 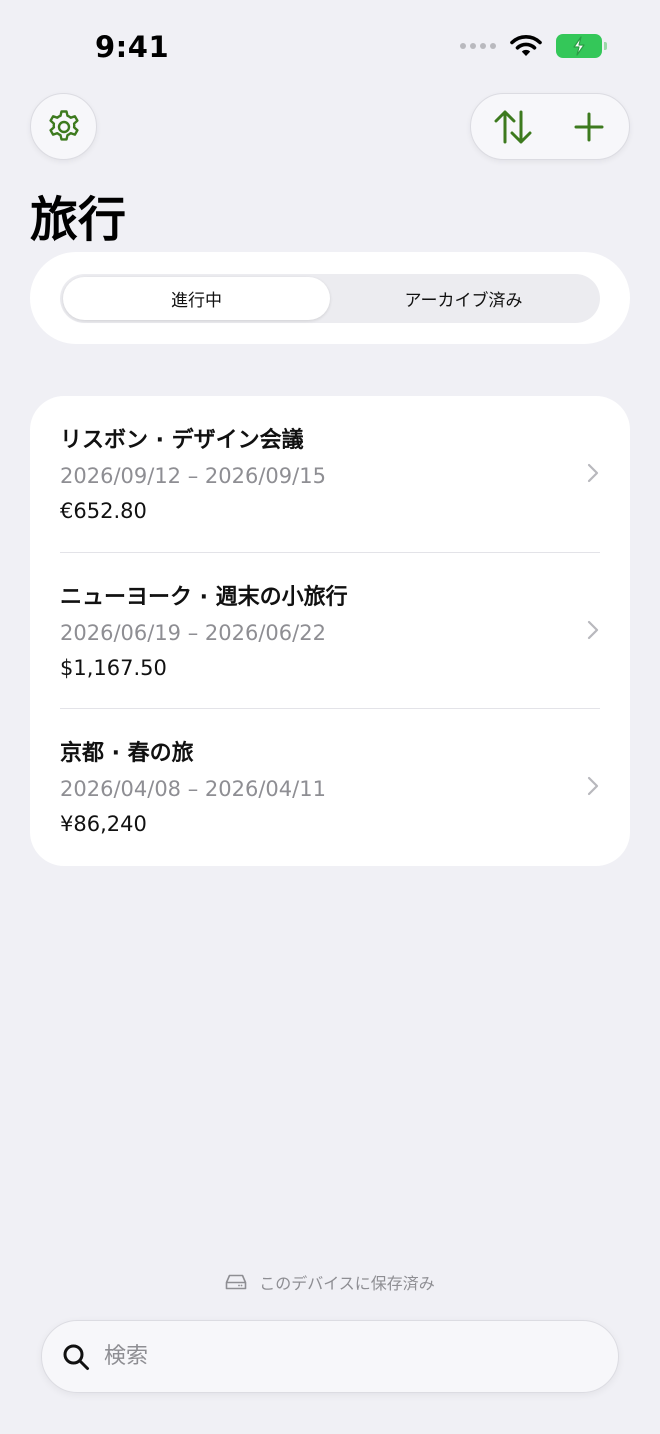 What do you see at coordinates (347, 1283) in the screenshot?
I see `storage-note-text: このデバイスに保存済み` at bounding box center [347, 1283].